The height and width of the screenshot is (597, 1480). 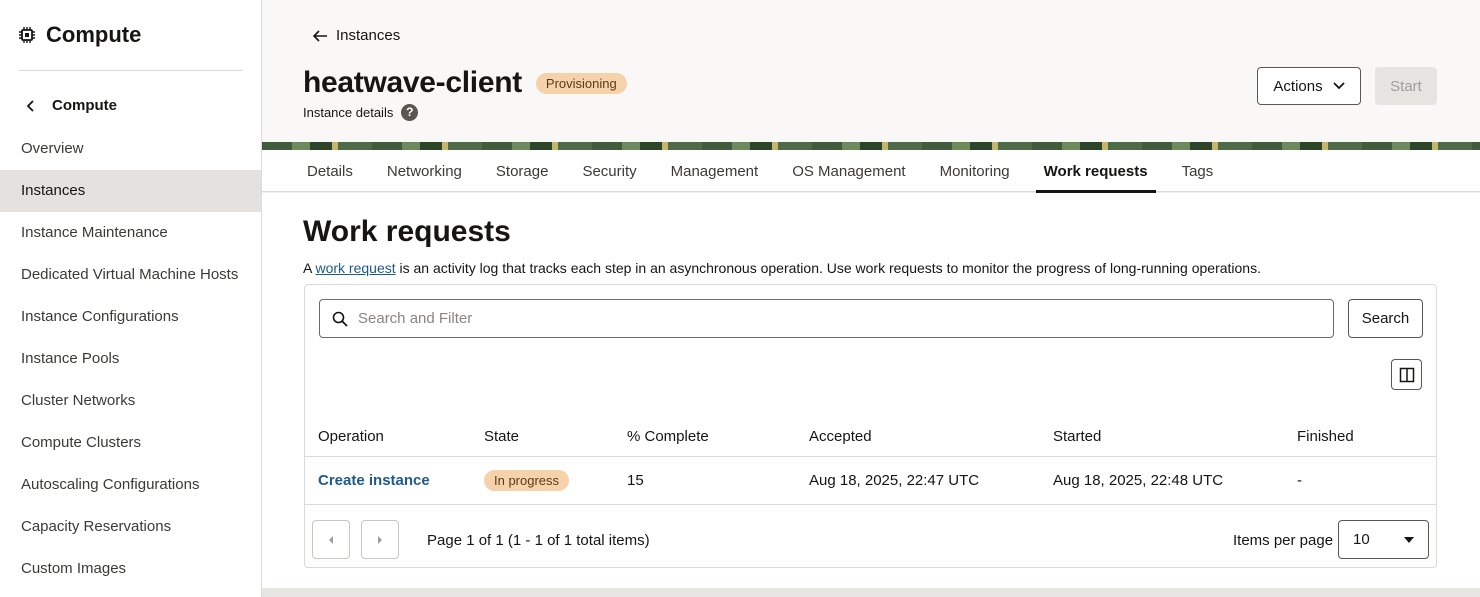 What do you see at coordinates (348, 112) in the screenshot?
I see `subtitle-text: Instance details` at bounding box center [348, 112].